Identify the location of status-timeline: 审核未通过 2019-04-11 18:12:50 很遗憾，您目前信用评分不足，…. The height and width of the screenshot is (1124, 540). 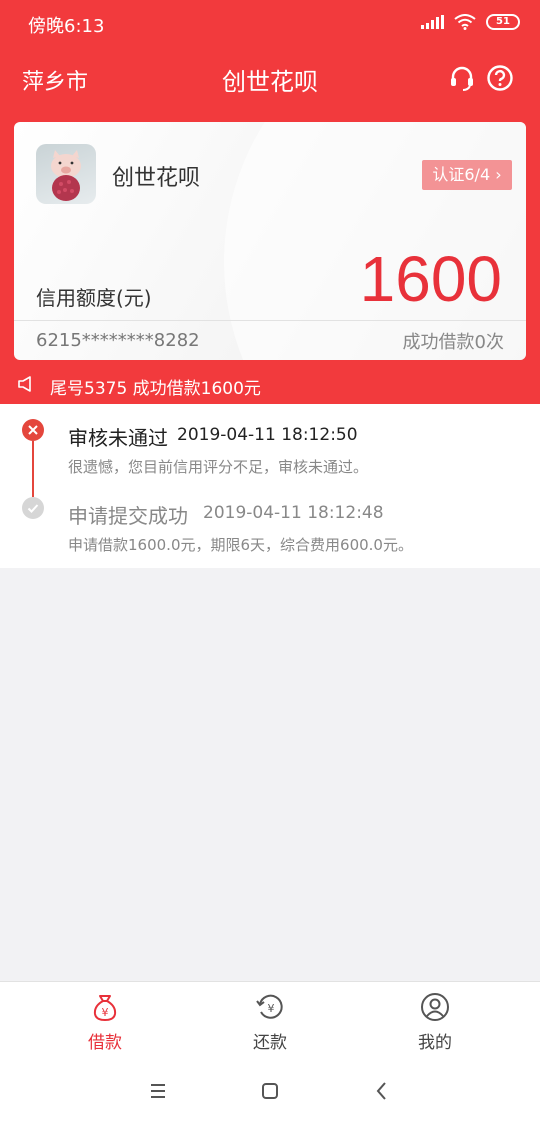
(270, 486).